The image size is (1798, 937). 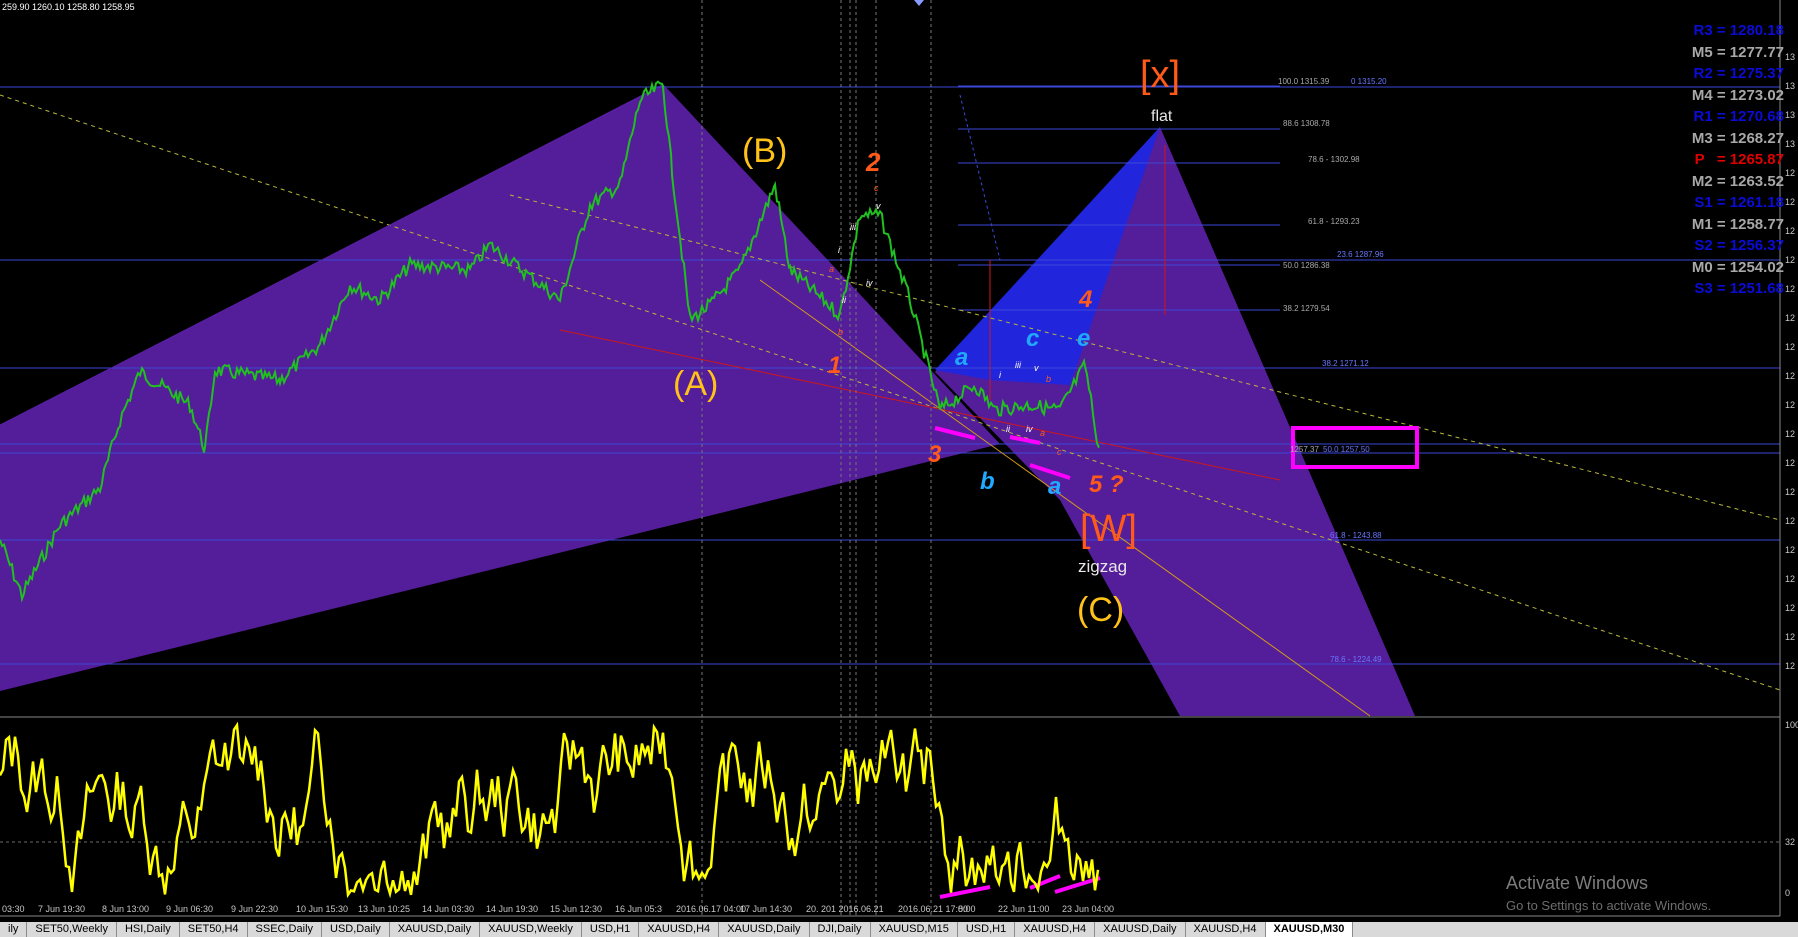 I want to click on pivot-level: M3 = 1268.27, so click(x=1737, y=138).